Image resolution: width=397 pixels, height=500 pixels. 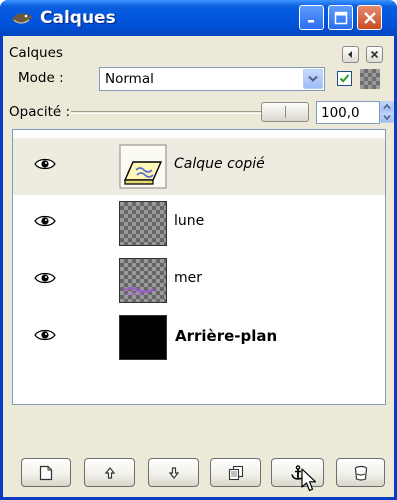 I want to click on opacity-input: 100,0, so click(x=348, y=112).